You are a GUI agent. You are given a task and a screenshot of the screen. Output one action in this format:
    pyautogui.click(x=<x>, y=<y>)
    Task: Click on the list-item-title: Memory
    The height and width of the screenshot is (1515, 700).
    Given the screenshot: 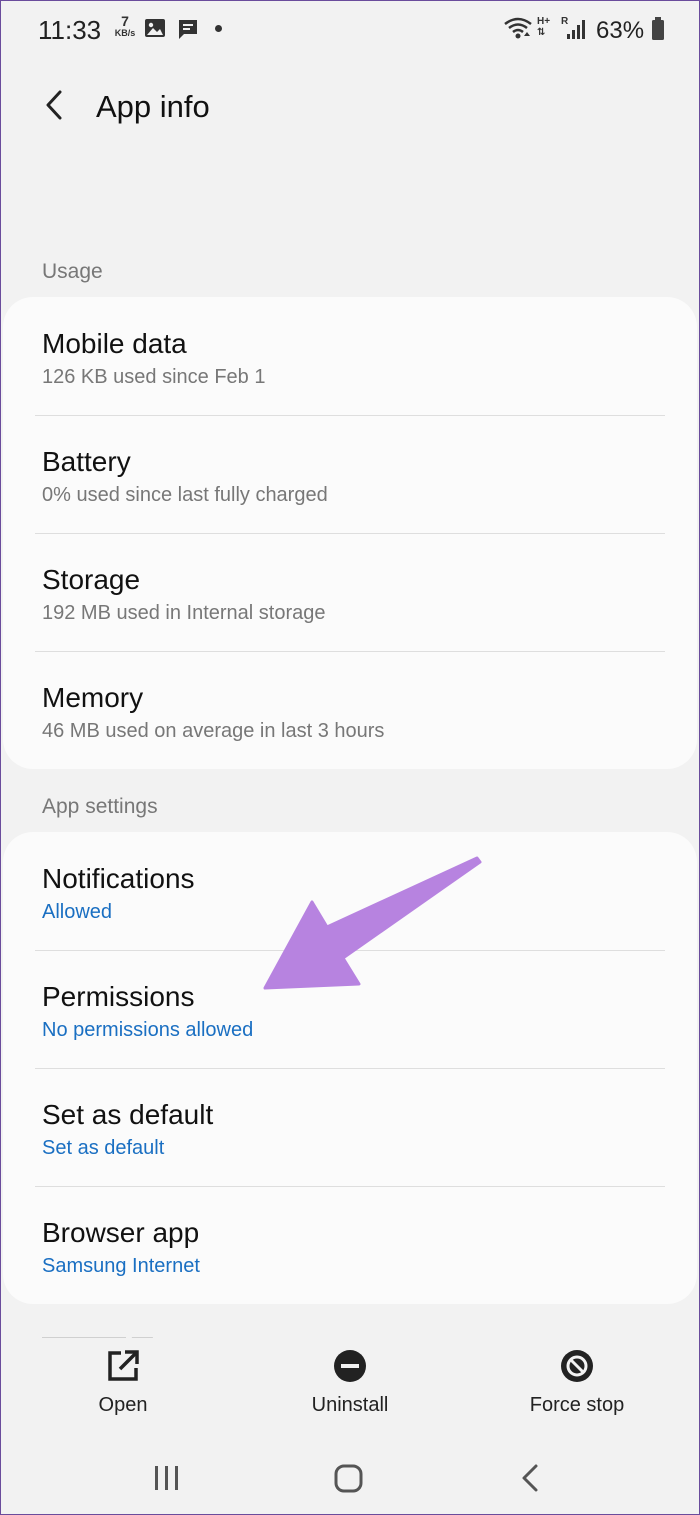 What is the action you would take?
    pyautogui.click(x=93, y=697)
    